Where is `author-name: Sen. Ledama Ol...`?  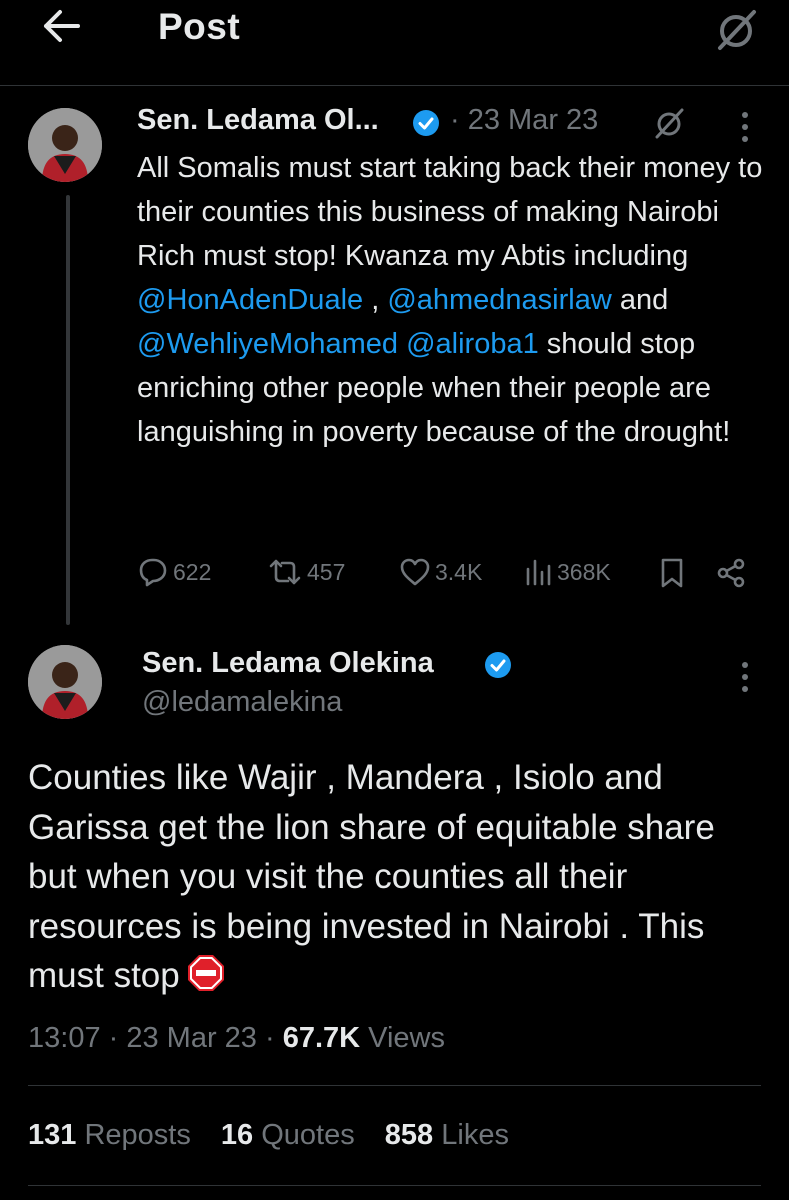 author-name: Sen. Ledama Ol... is located at coordinates (258, 120).